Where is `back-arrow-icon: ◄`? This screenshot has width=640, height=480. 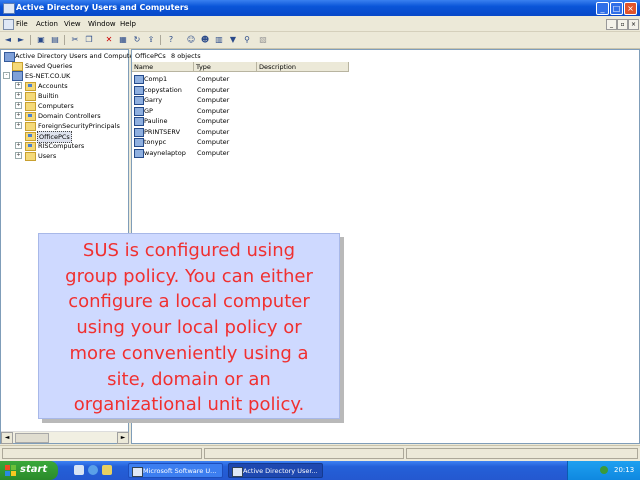 back-arrow-icon: ◄ is located at coordinates (8, 40).